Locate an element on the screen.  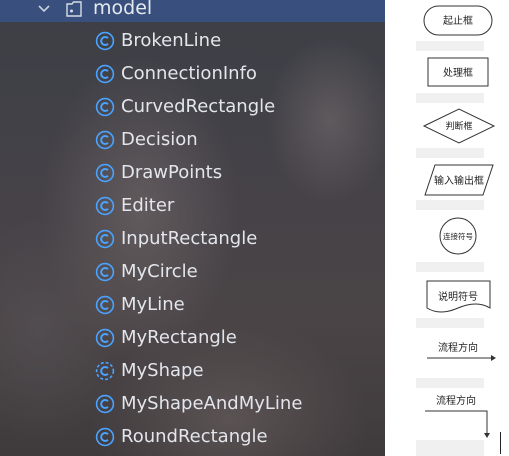
chevron-down-icon is located at coordinates (44, 9).